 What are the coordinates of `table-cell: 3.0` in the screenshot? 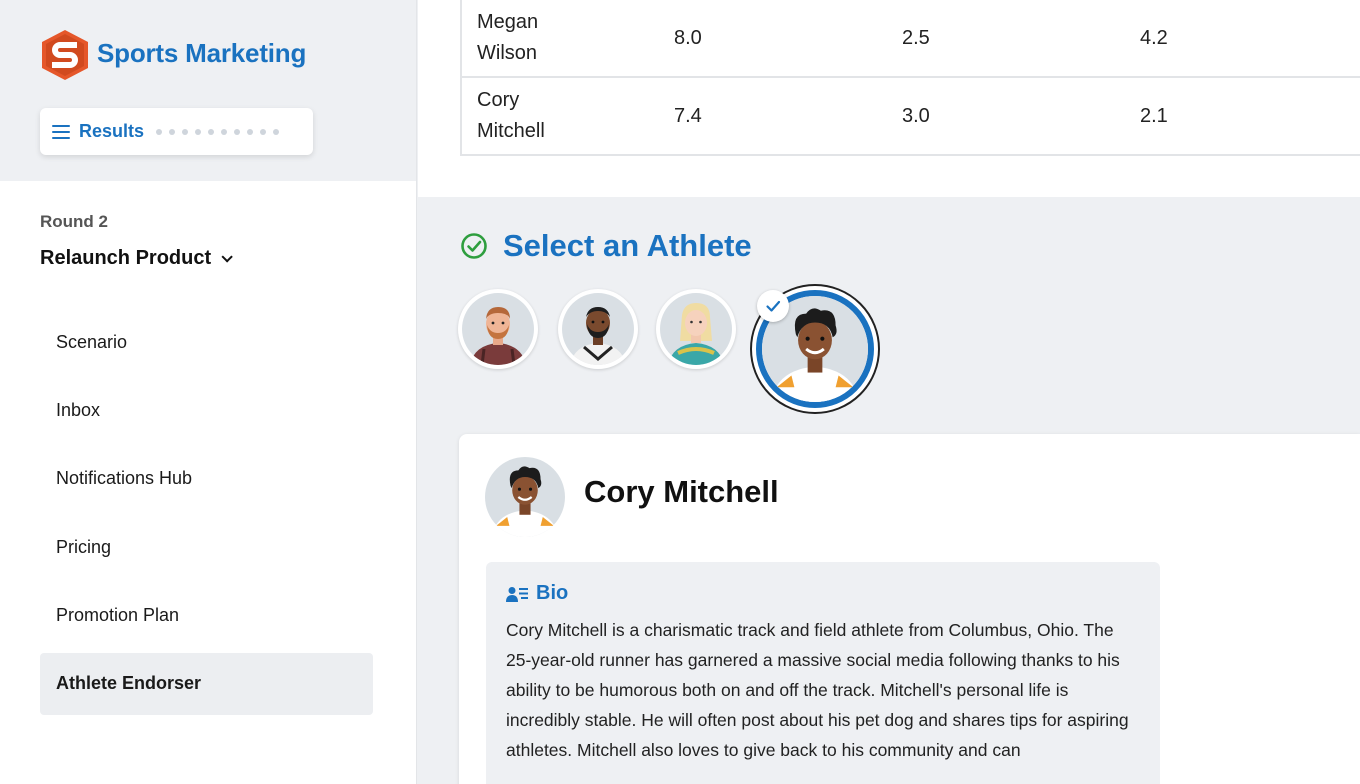 It's located at (916, 115).